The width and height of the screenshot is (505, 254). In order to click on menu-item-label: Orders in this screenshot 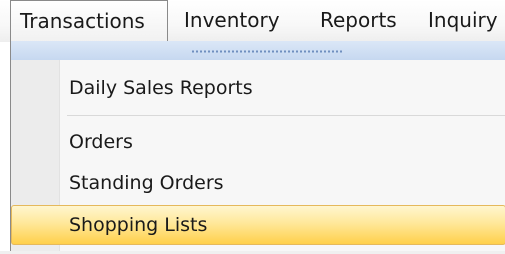, I will do `click(101, 142)`.